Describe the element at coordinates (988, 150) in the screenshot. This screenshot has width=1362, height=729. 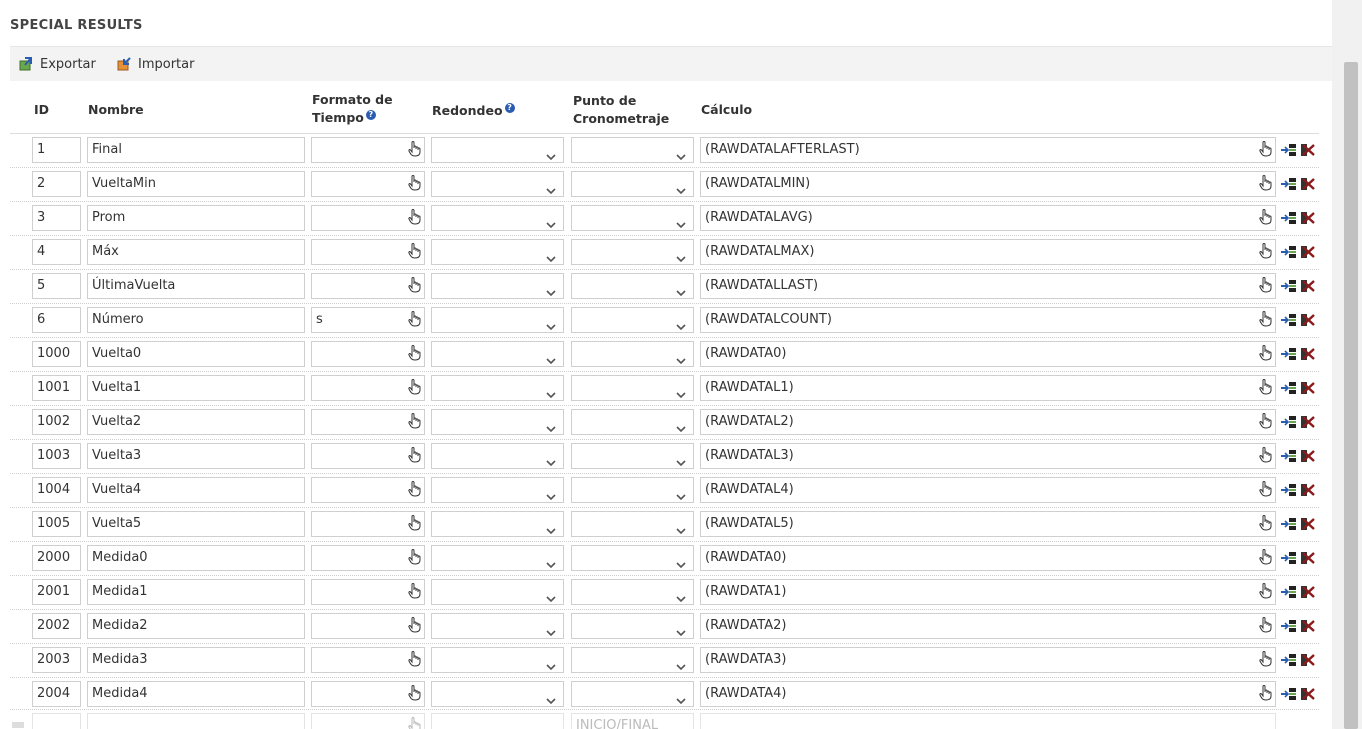
I see `calculation-input: (RAWDATALAFTERLAST)` at that location.